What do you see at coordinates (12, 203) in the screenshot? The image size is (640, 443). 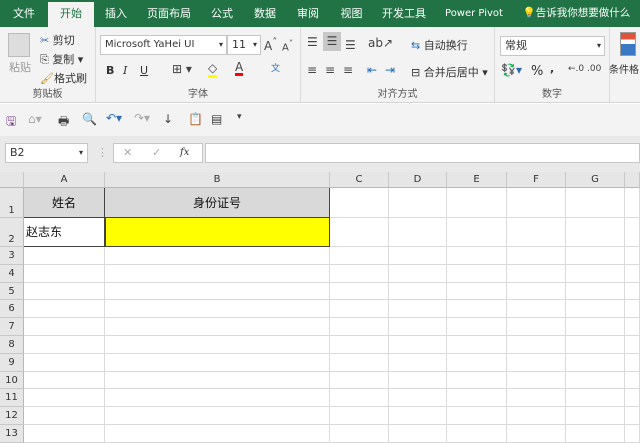 I see `row-header-1: 1` at bounding box center [12, 203].